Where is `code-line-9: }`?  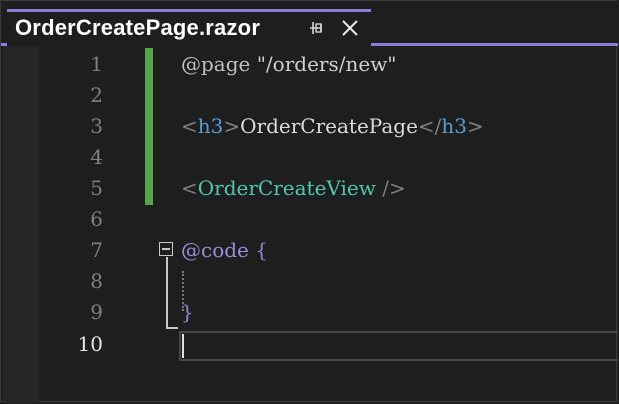 code-line-9: } is located at coordinates (187, 312).